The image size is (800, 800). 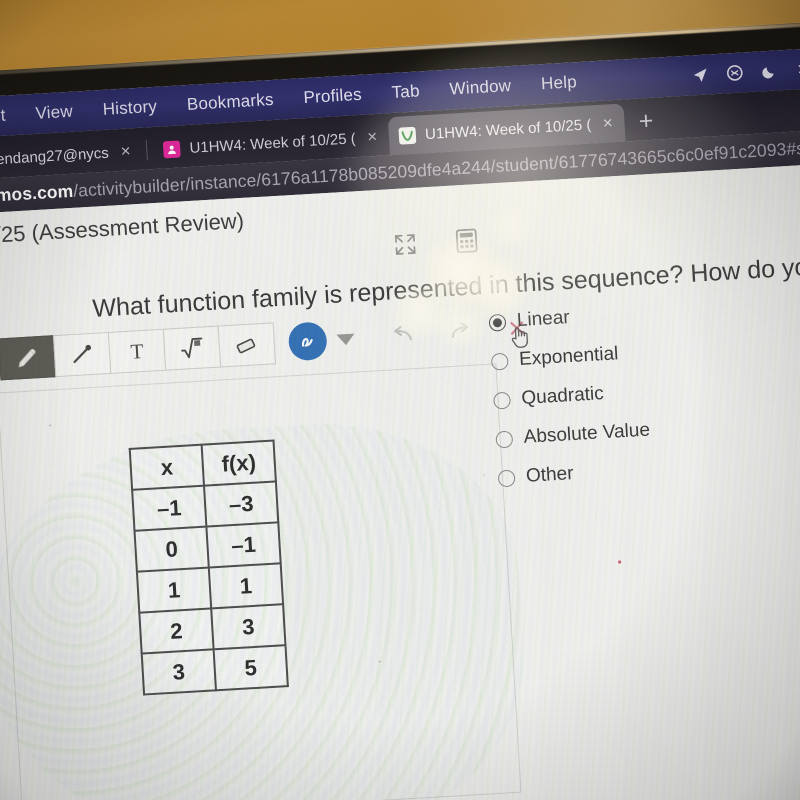 What do you see at coordinates (461, 332) in the screenshot?
I see `redo-button` at bounding box center [461, 332].